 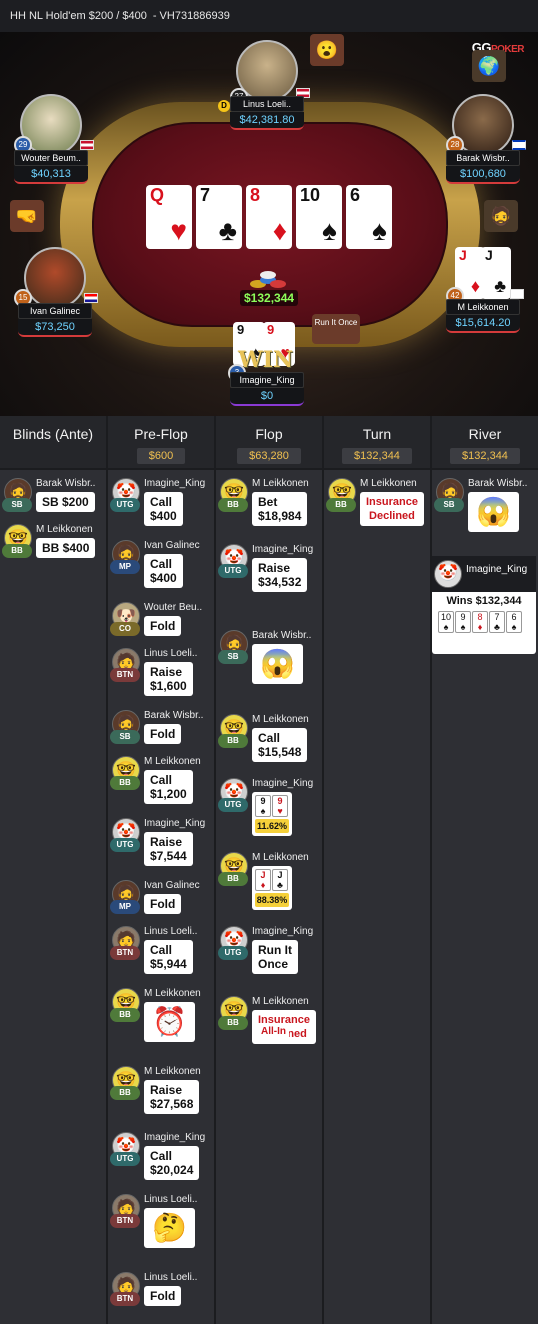 What do you see at coordinates (514, 622) in the screenshot?
I see `mini-card: 6 ♠` at bounding box center [514, 622].